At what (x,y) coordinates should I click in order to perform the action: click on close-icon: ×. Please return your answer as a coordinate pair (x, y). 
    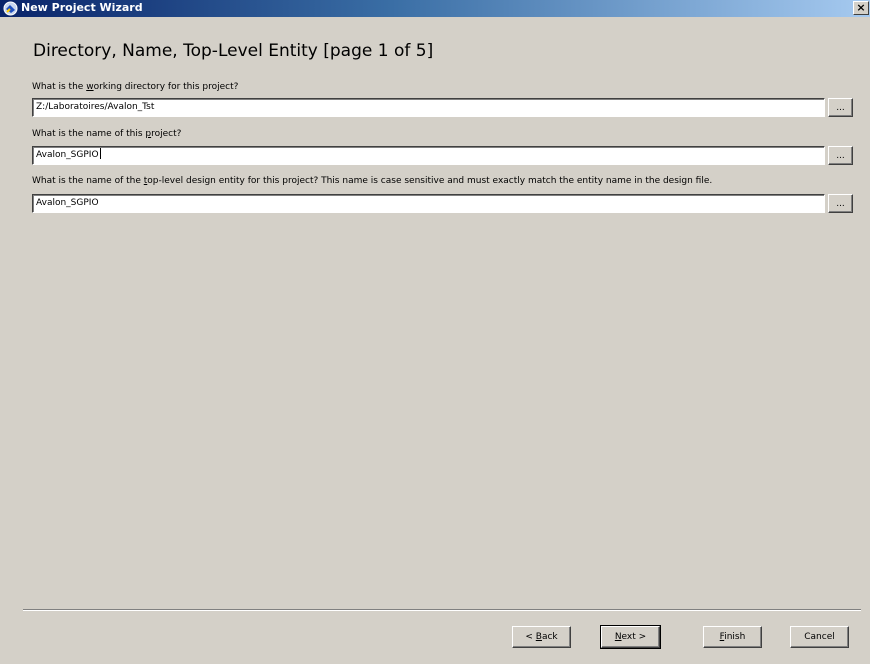
    Looking at the image, I should click on (861, 7).